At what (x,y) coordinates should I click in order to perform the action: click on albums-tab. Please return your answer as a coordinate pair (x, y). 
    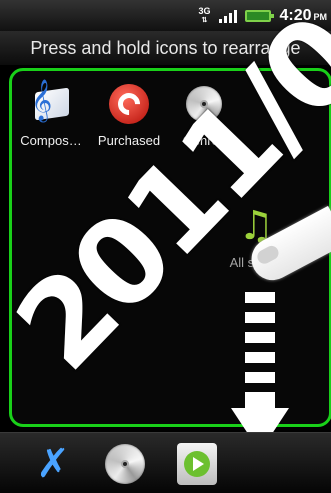
    Looking at the image, I should click on (125, 464).